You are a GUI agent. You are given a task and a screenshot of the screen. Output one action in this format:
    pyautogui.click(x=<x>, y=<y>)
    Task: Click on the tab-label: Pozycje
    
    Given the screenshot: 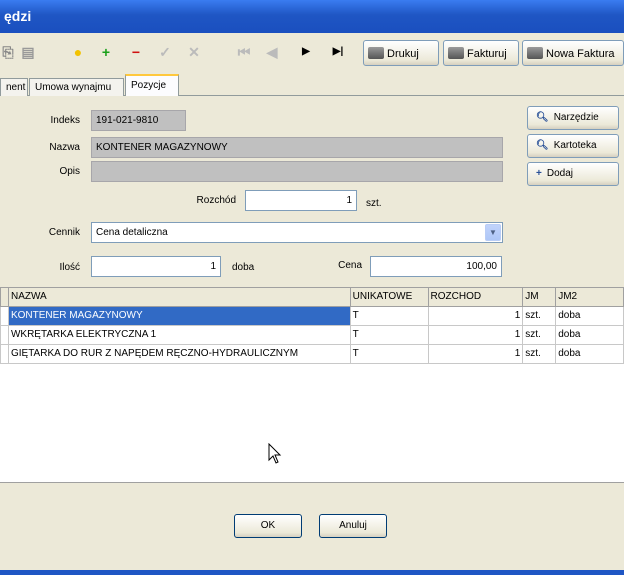 What is the action you would take?
    pyautogui.click(x=149, y=85)
    